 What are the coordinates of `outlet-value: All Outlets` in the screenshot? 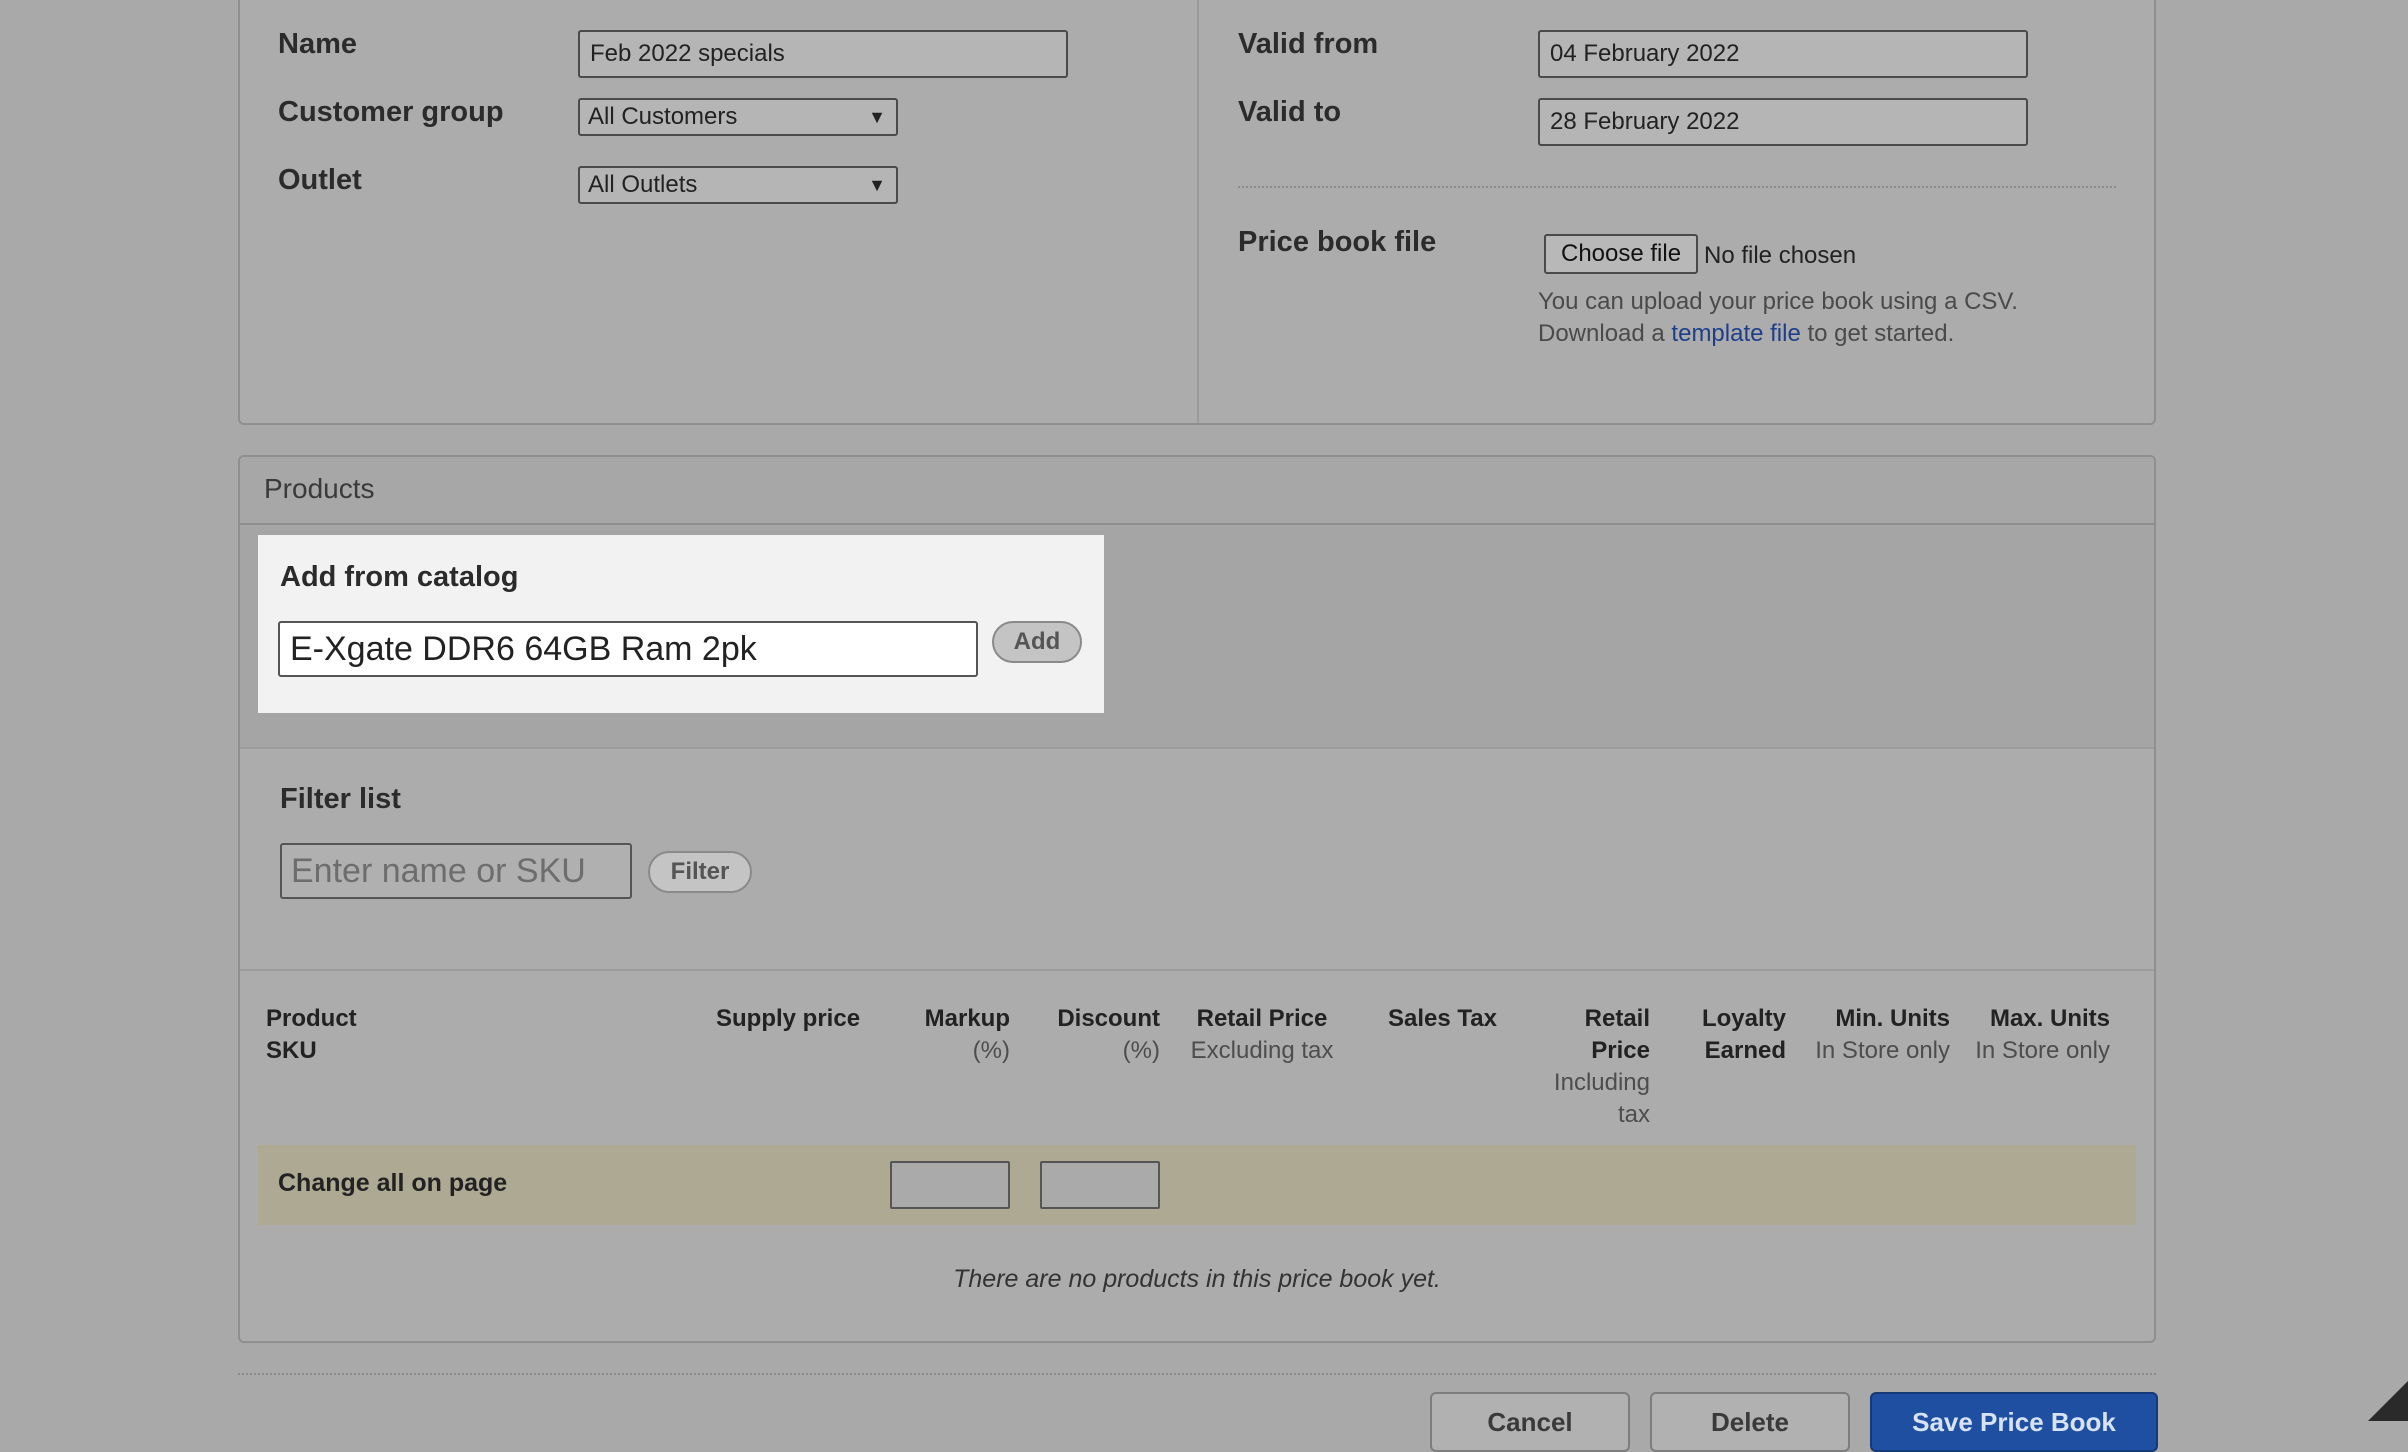 It's located at (643, 184).